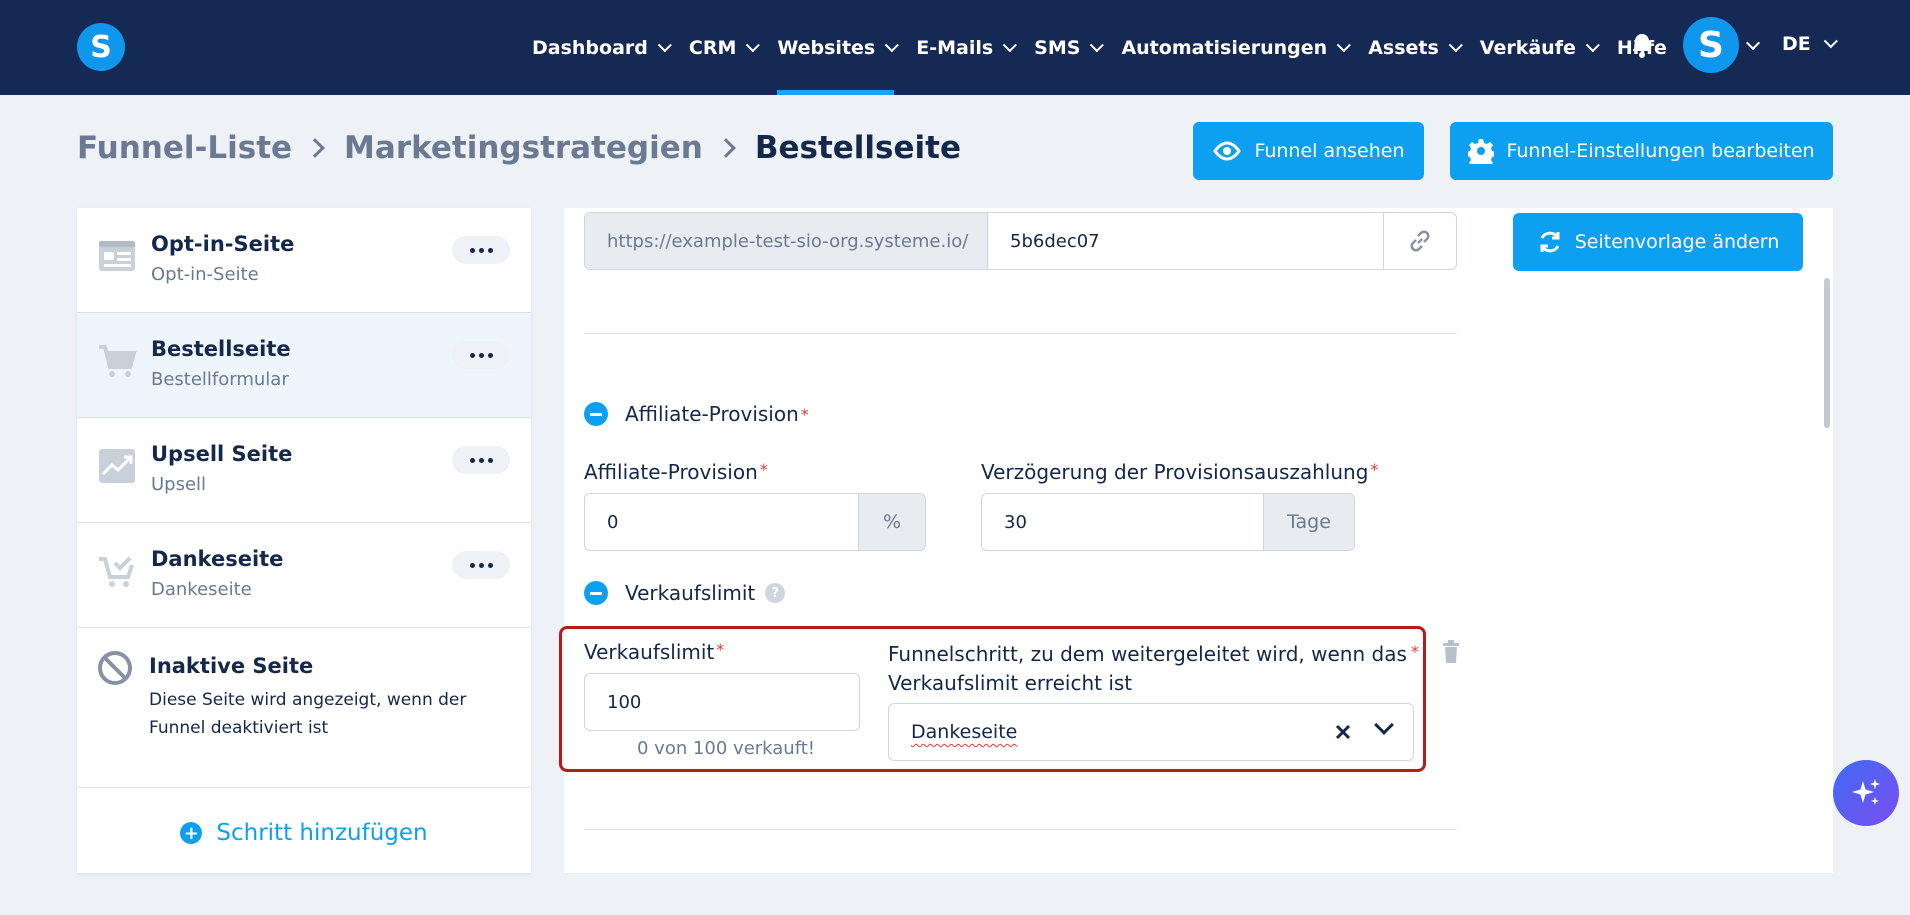  Describe the element at coordinates (1343, 732) in the screenshot. I see `clear-icon` at that location.